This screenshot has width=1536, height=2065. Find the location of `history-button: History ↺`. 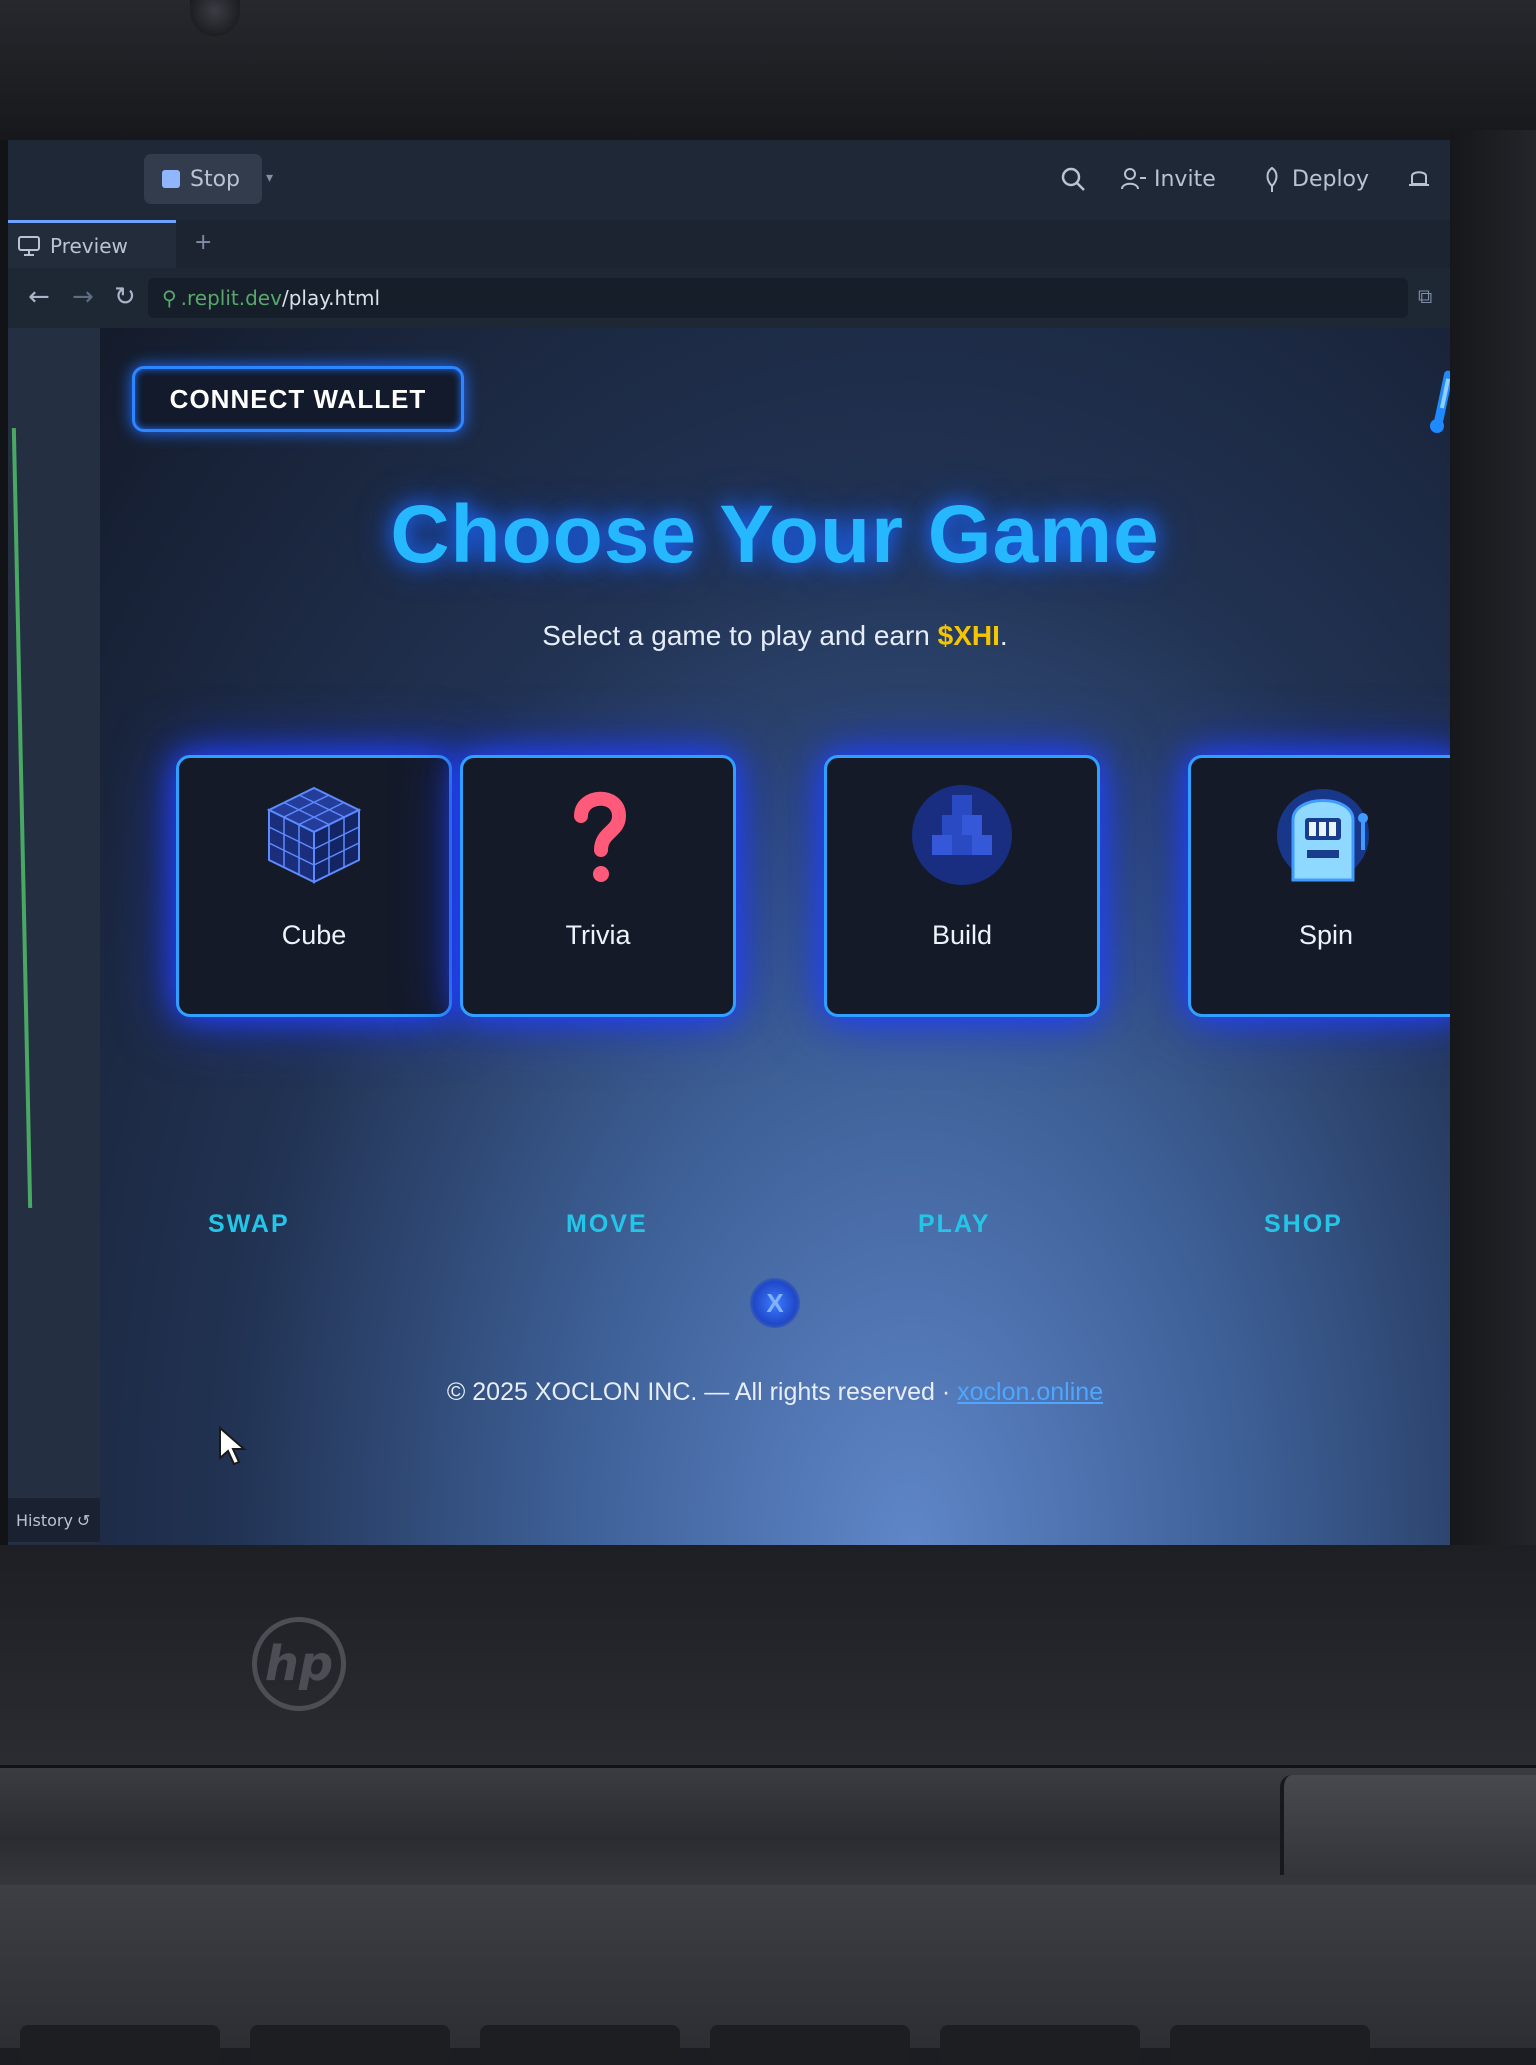

history-button: History ↺ is located at coordinates (54, 1520).